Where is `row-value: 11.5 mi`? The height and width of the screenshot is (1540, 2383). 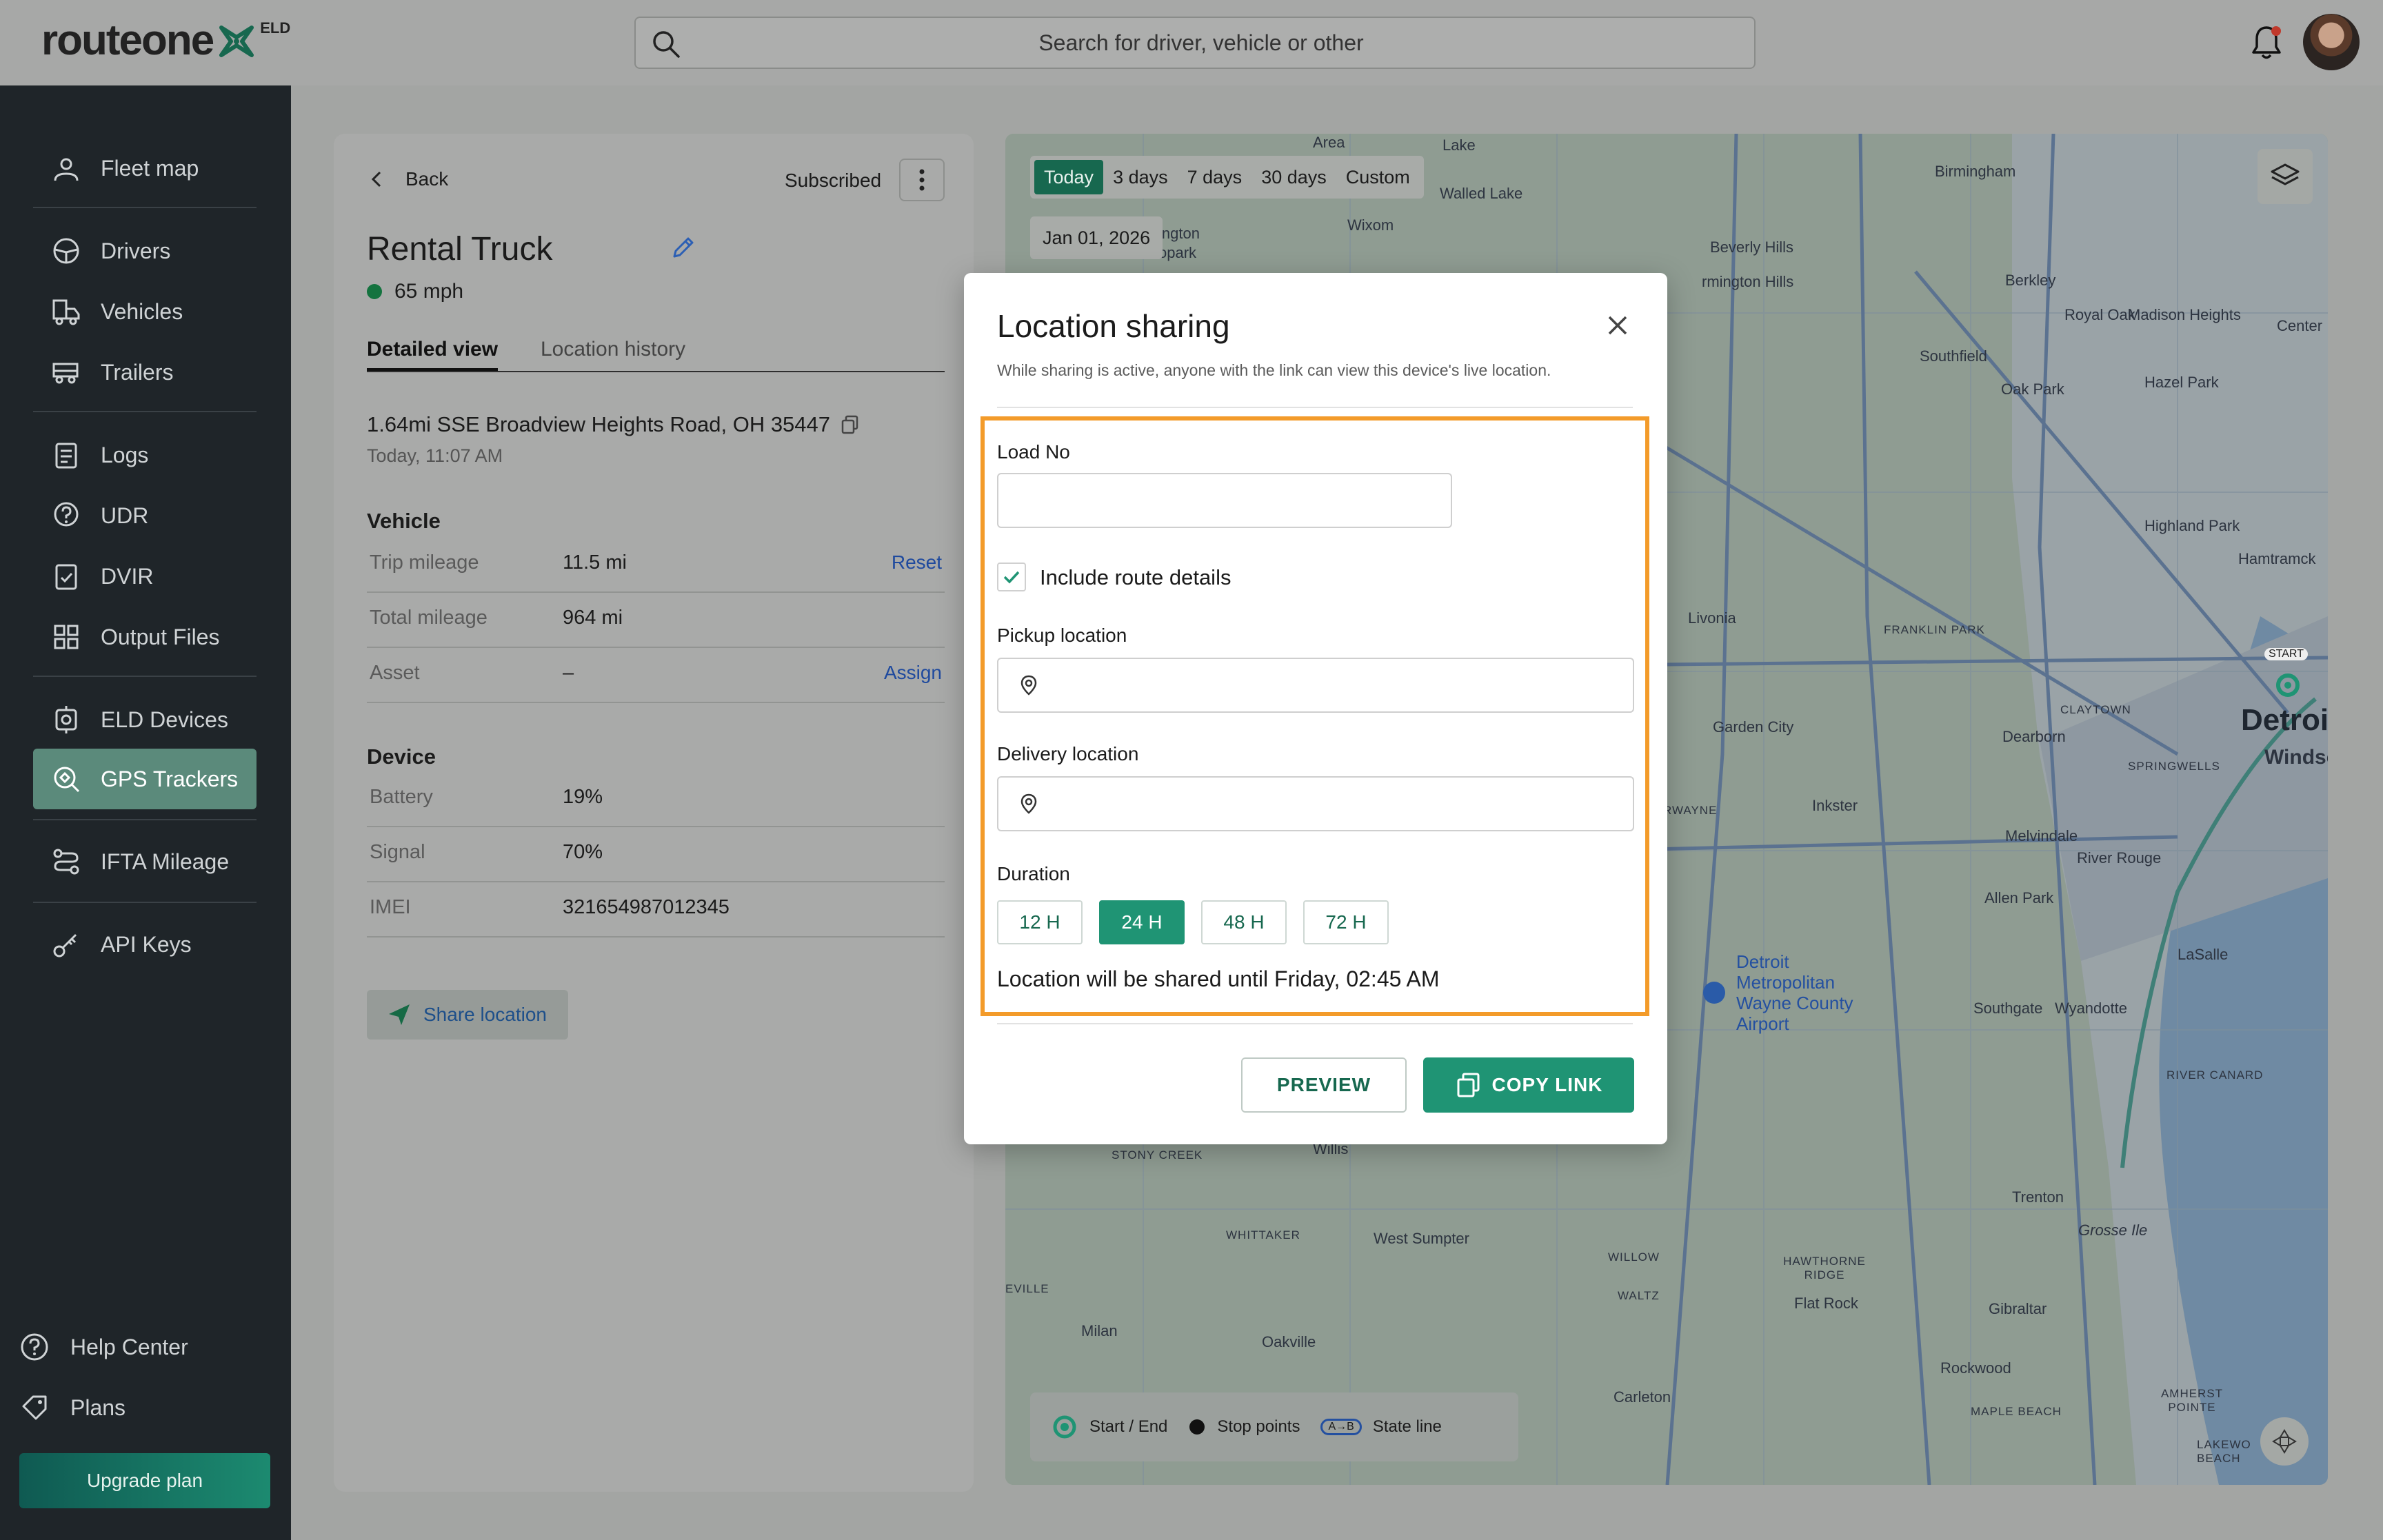
row-value: 11.5 mi is located at coordinates (595, 563).